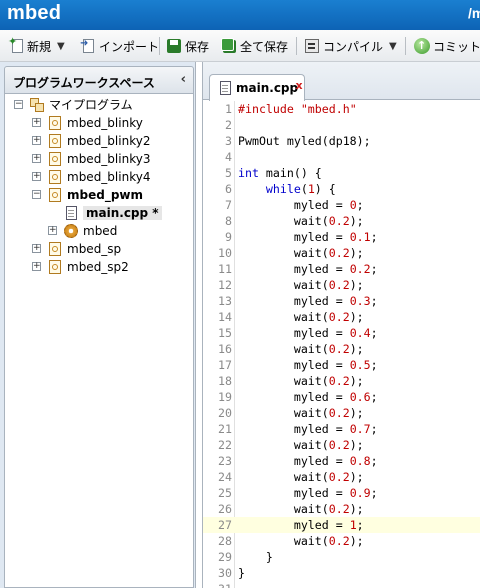  Describe the element at coordinates (228, 189) in the screenshot. I see `line-number: 6` at that location.